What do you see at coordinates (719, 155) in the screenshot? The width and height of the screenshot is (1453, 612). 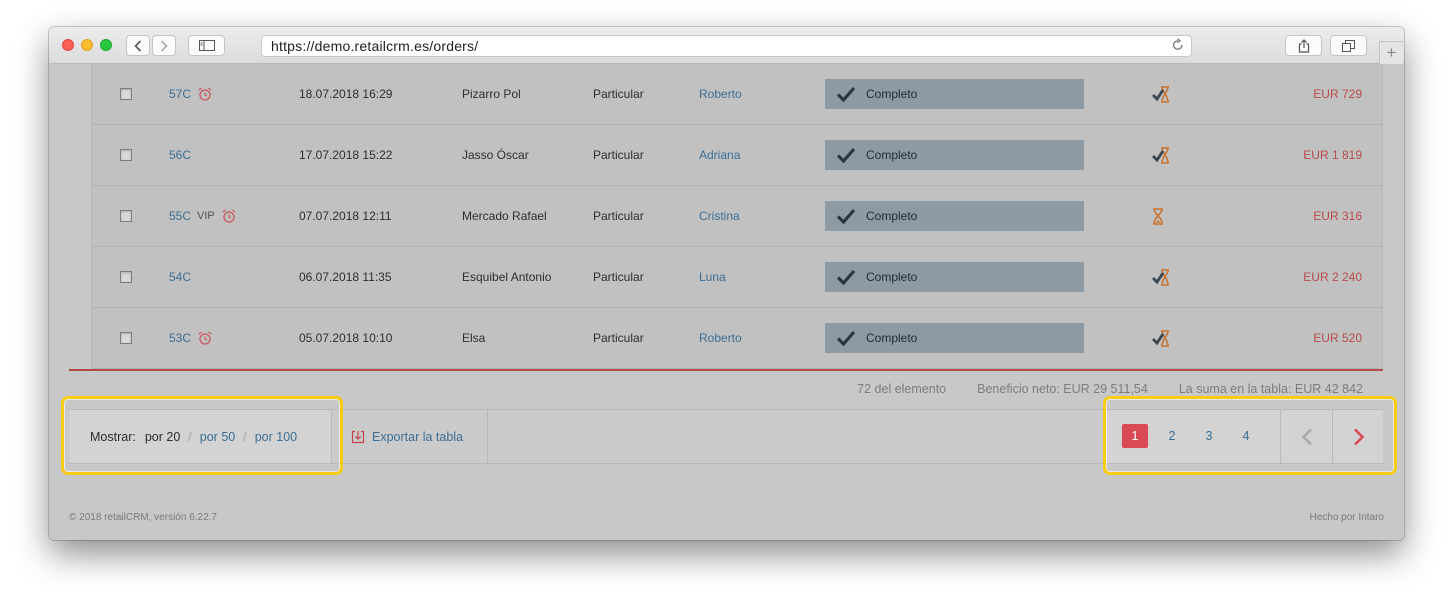 I see `manager-link: Adriana` at bounding box center [719, 155].